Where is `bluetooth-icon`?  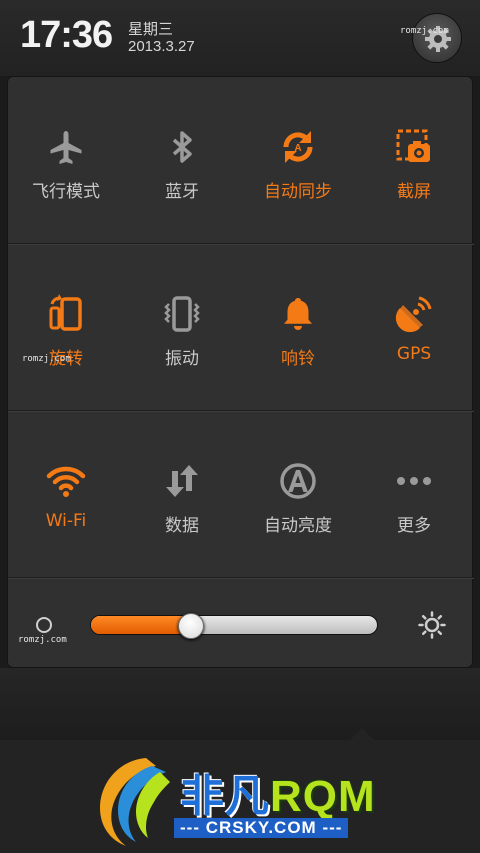
bluetooth-icon is located at coordinates (182, 147).